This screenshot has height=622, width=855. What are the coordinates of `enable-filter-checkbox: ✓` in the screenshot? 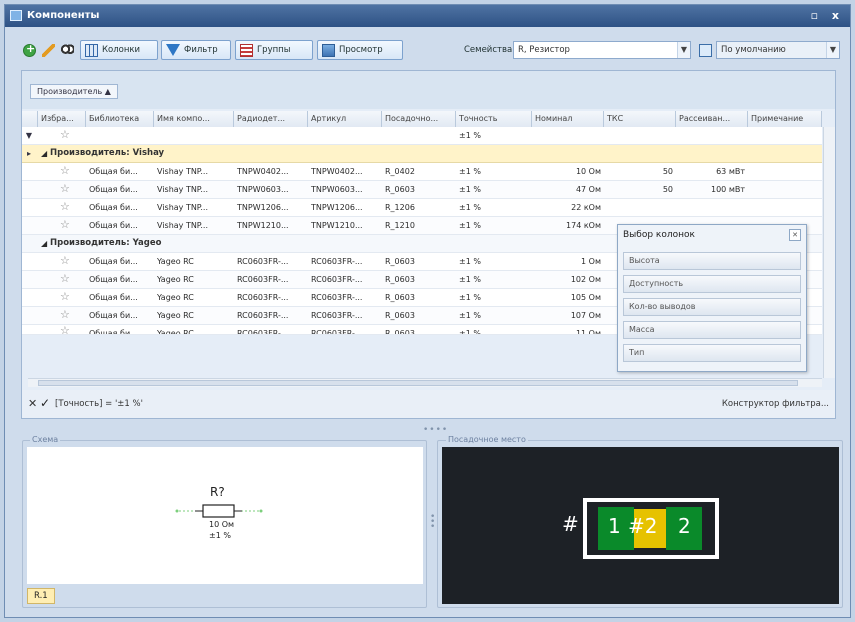 It's located at (45, 403).